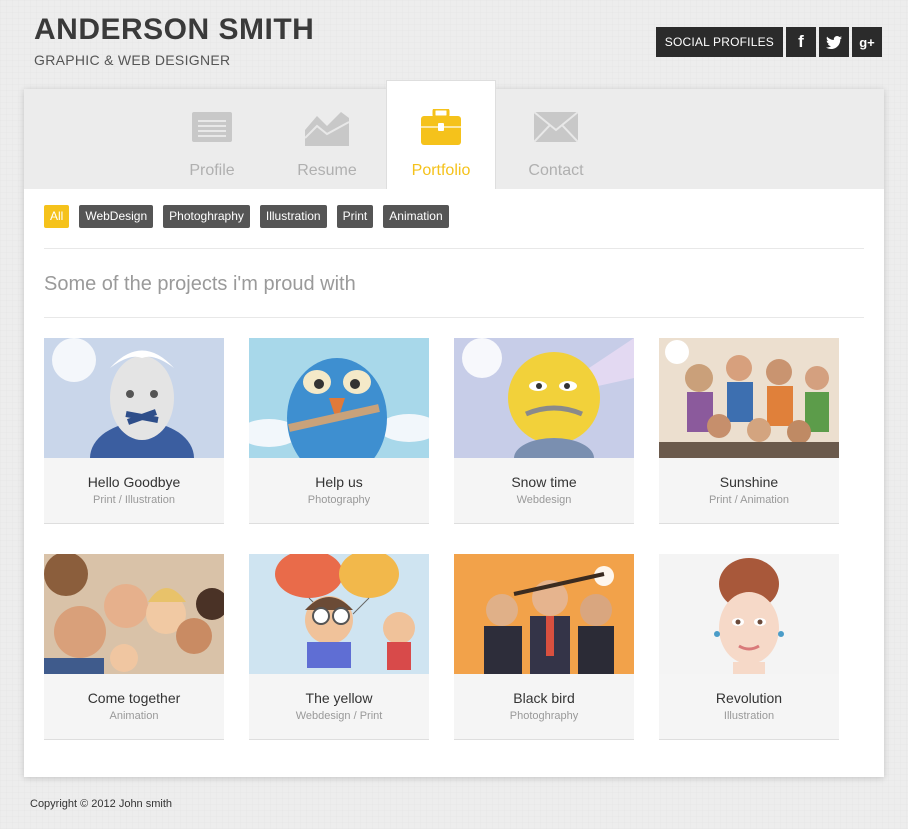 This screenshot has width=908, height=829. Describe the element at coordinates (544, 698) in the screenshot. I see `project-title: Black bird` at that location.